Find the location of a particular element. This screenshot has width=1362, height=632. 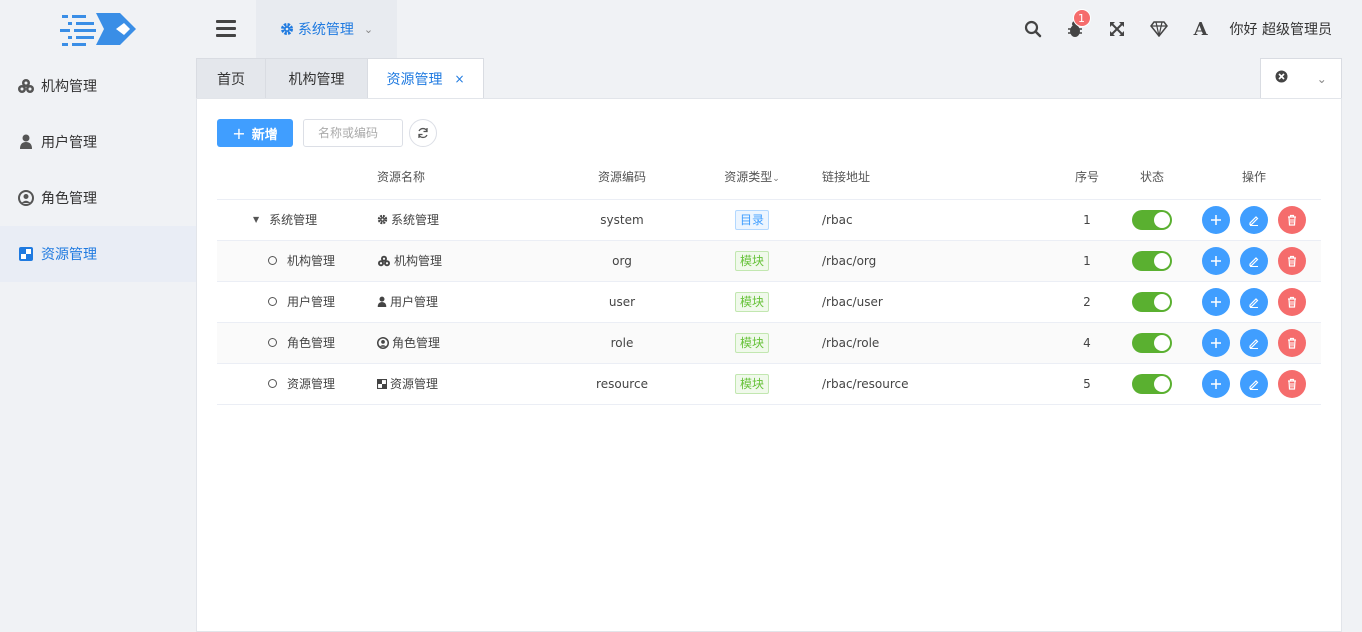

menu-toggle-icon is located at coordinates (226, 29).